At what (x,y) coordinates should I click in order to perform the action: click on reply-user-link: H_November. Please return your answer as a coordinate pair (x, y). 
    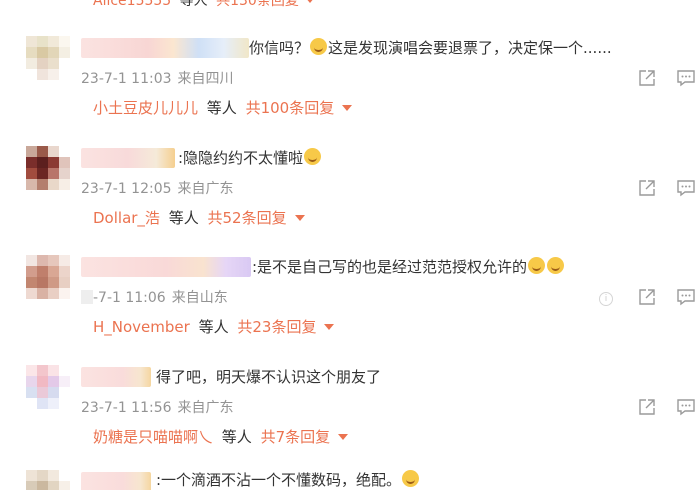
    Looking at the image, I should click on (141, 327).